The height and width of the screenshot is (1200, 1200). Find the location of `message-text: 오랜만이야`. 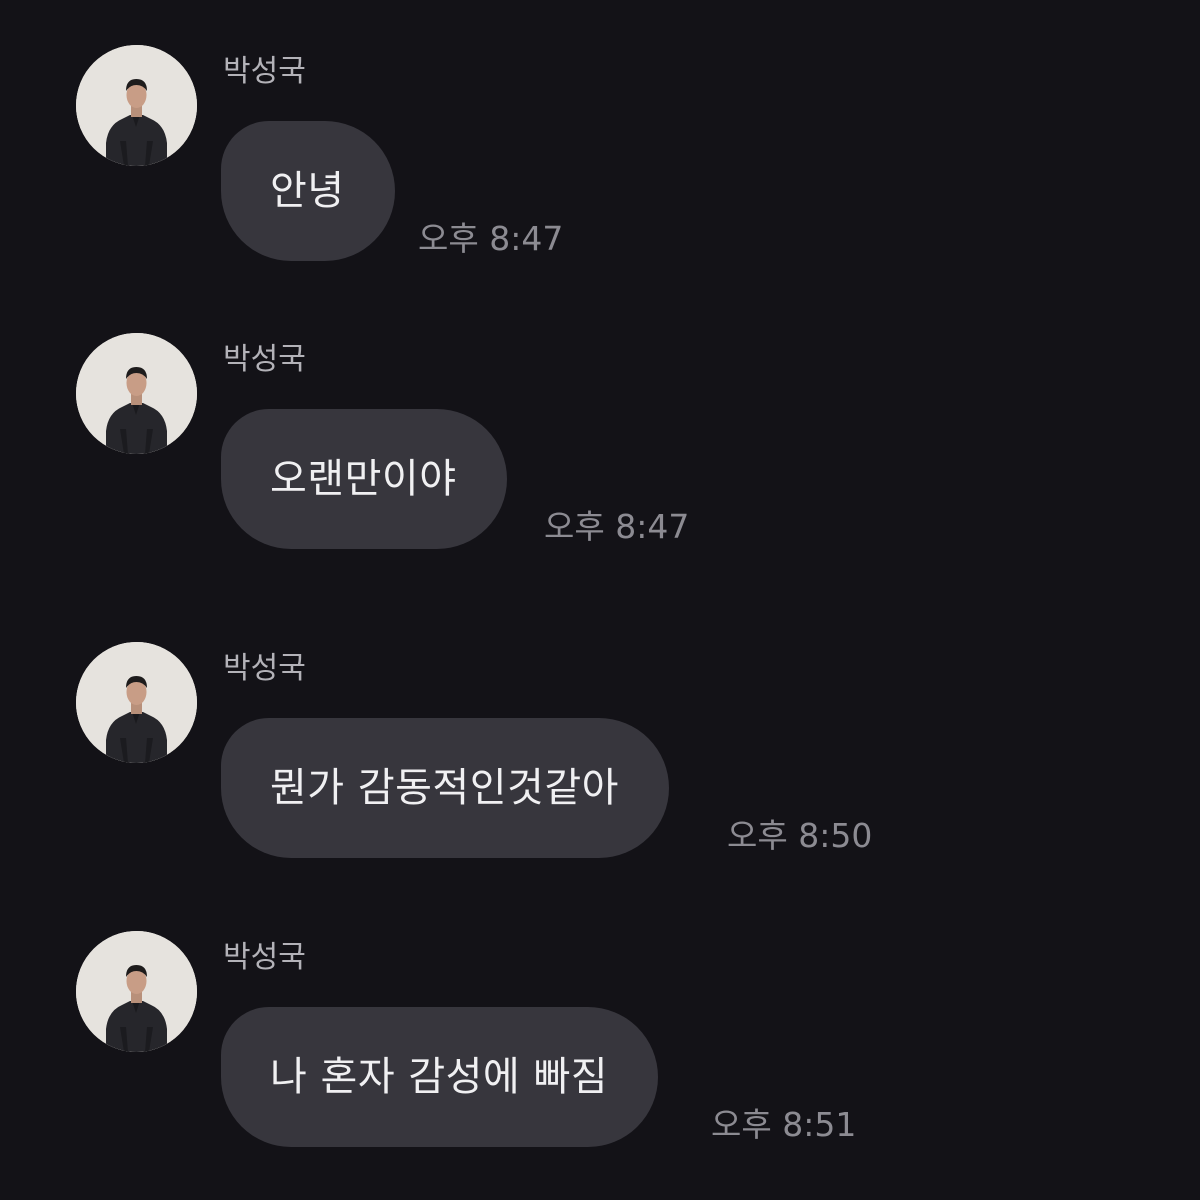

message-text: 오랜만이야 is located at coordinates (363, 479).